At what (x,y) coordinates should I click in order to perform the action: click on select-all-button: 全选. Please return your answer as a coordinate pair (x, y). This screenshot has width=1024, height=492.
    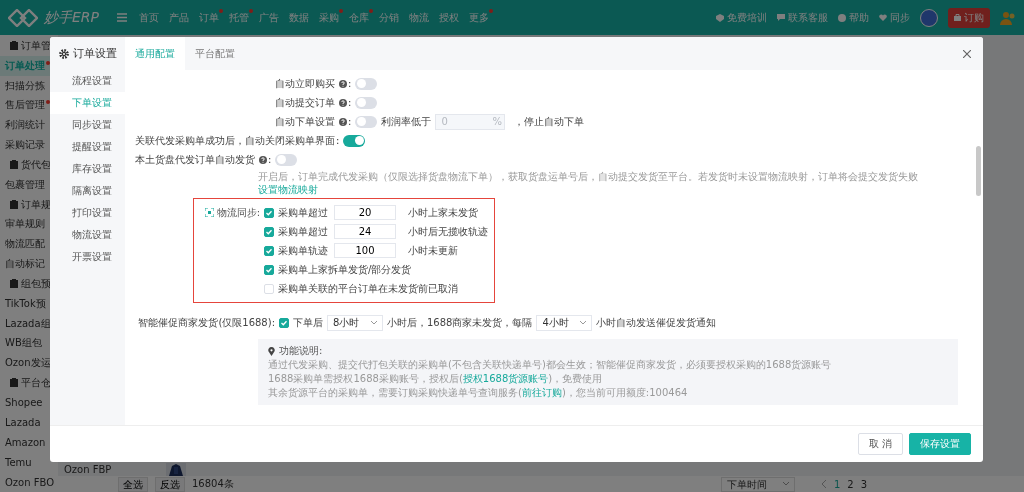
    Looking at the image, I should click on (133, 484).